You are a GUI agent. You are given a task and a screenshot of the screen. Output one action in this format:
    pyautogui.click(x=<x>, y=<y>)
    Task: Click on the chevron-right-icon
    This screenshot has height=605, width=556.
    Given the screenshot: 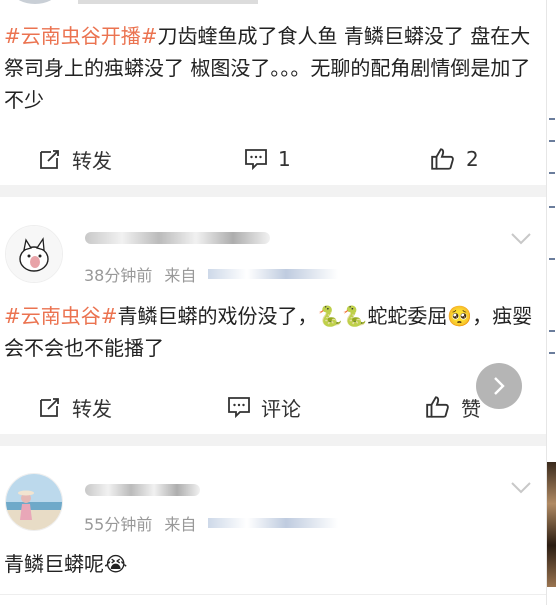 What is the action you would take?
    pyautogui.click(x=499, y=386)
    